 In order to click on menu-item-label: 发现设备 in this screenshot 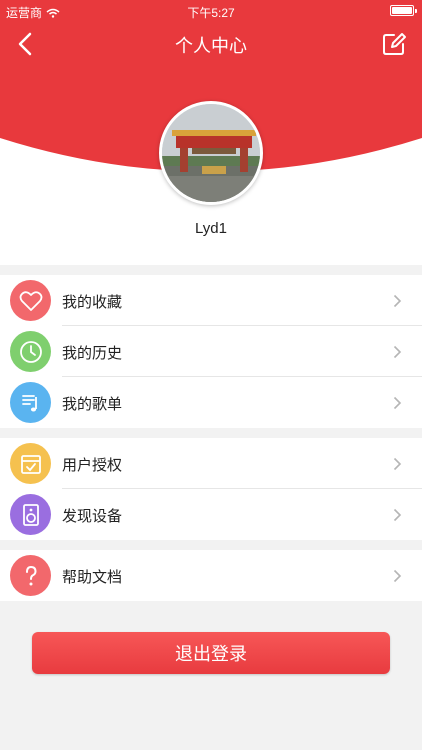, I will do `click(92, 516)`.